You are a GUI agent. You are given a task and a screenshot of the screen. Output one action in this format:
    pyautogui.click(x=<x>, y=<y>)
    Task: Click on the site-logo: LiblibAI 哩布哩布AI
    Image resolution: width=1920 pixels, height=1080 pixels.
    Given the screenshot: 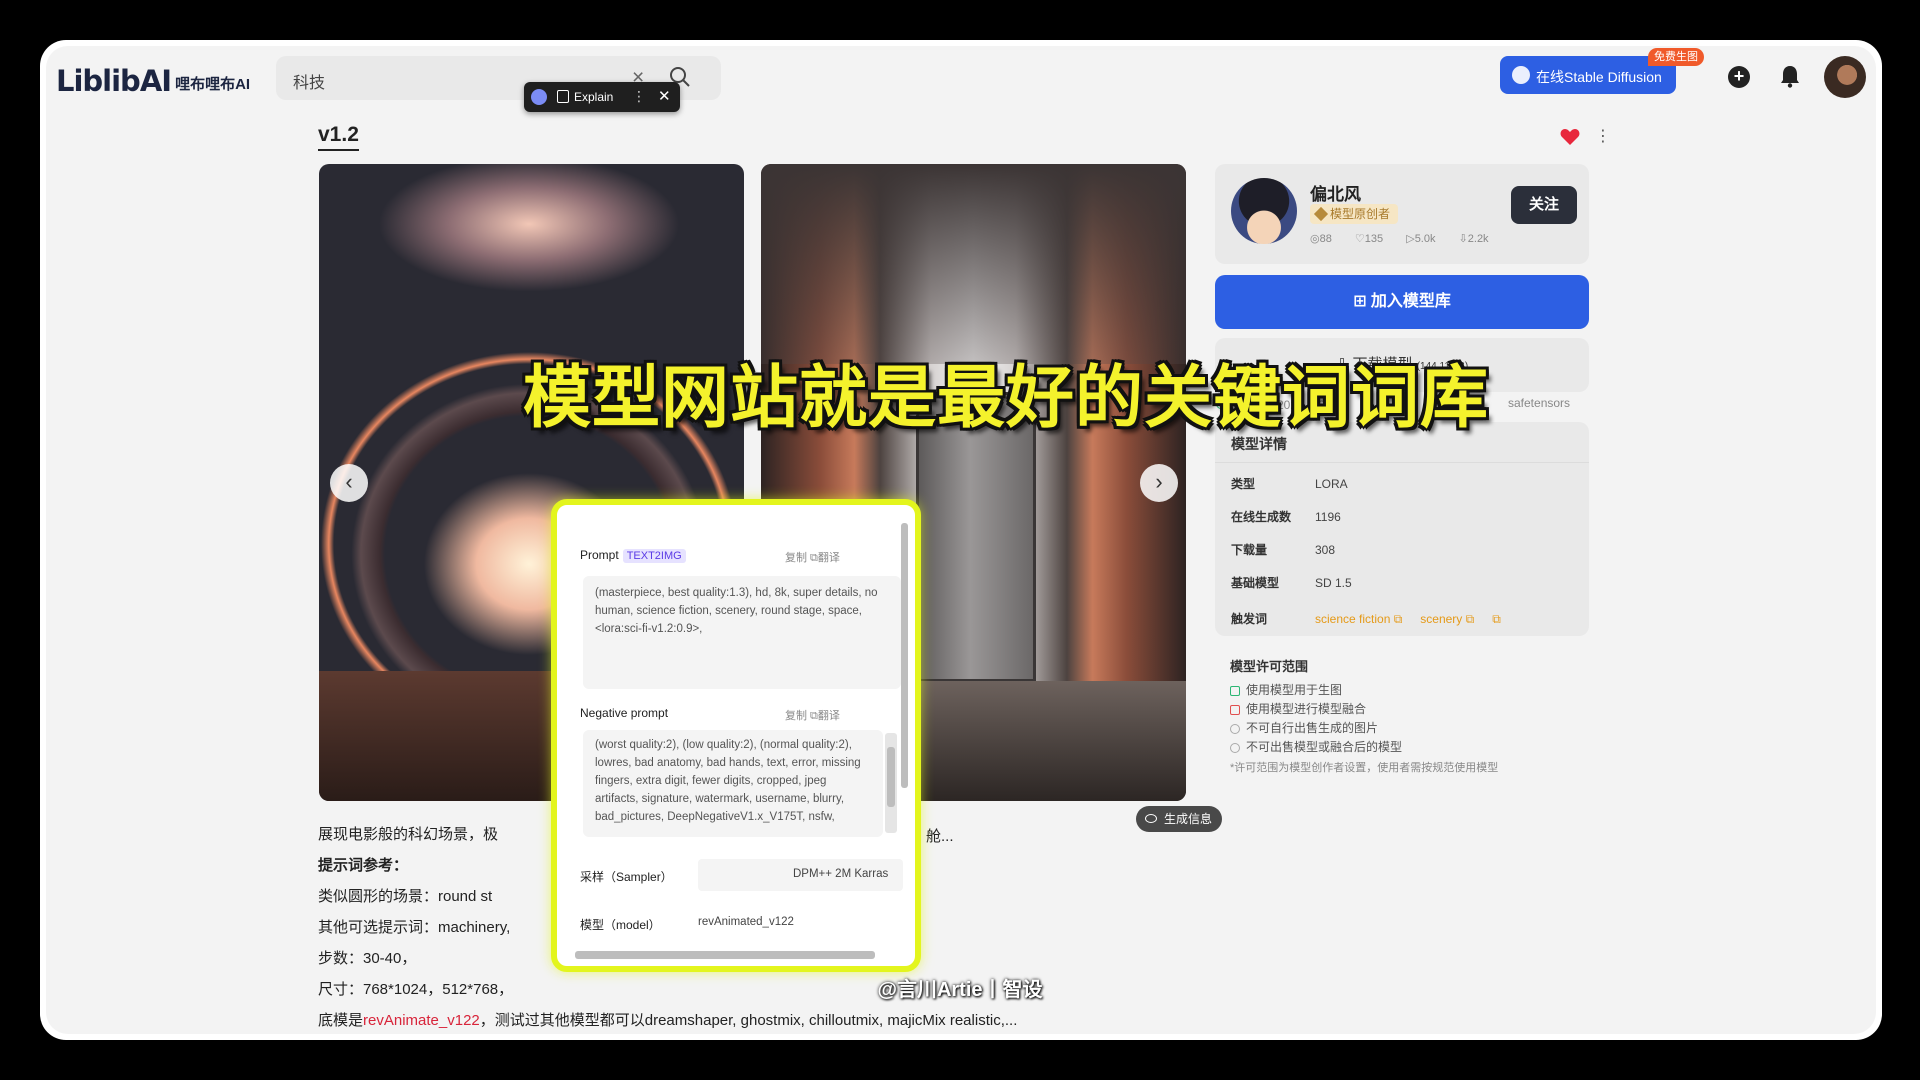 What is the action you would take?
    pyautogui.click(x=153, y=81)
    